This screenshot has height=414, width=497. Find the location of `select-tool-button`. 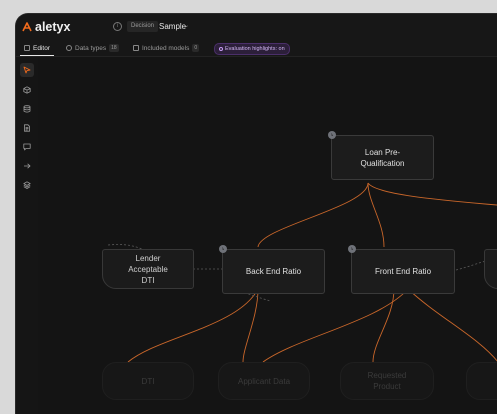

select-tool-button is located at coordinates (27, 70).